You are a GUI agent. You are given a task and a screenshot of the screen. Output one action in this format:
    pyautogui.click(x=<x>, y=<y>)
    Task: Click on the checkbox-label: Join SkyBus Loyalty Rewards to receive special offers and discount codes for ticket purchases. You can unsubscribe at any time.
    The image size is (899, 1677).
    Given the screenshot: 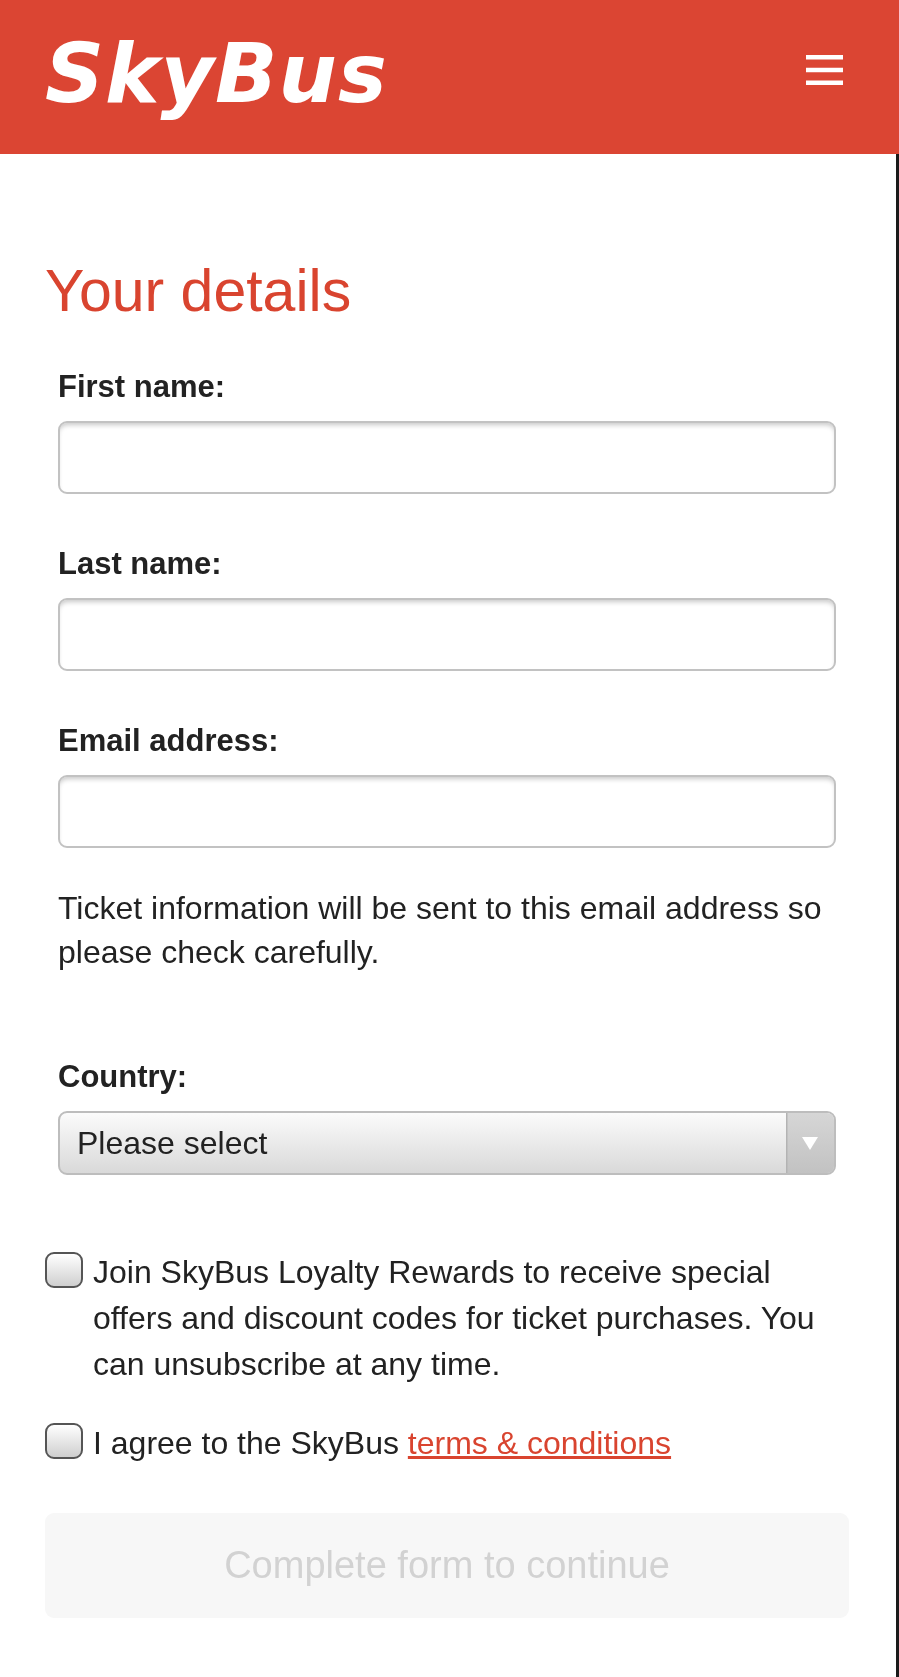 What is the action you would take?
    pyautogui.click(x=454, y=1318)
    